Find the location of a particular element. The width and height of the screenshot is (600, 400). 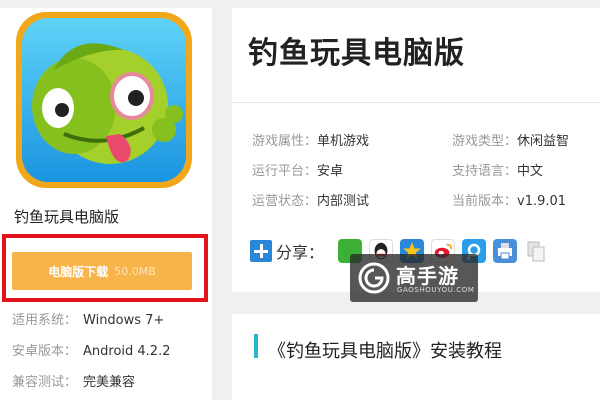

copy-icon is located at coordinates (536, 251).